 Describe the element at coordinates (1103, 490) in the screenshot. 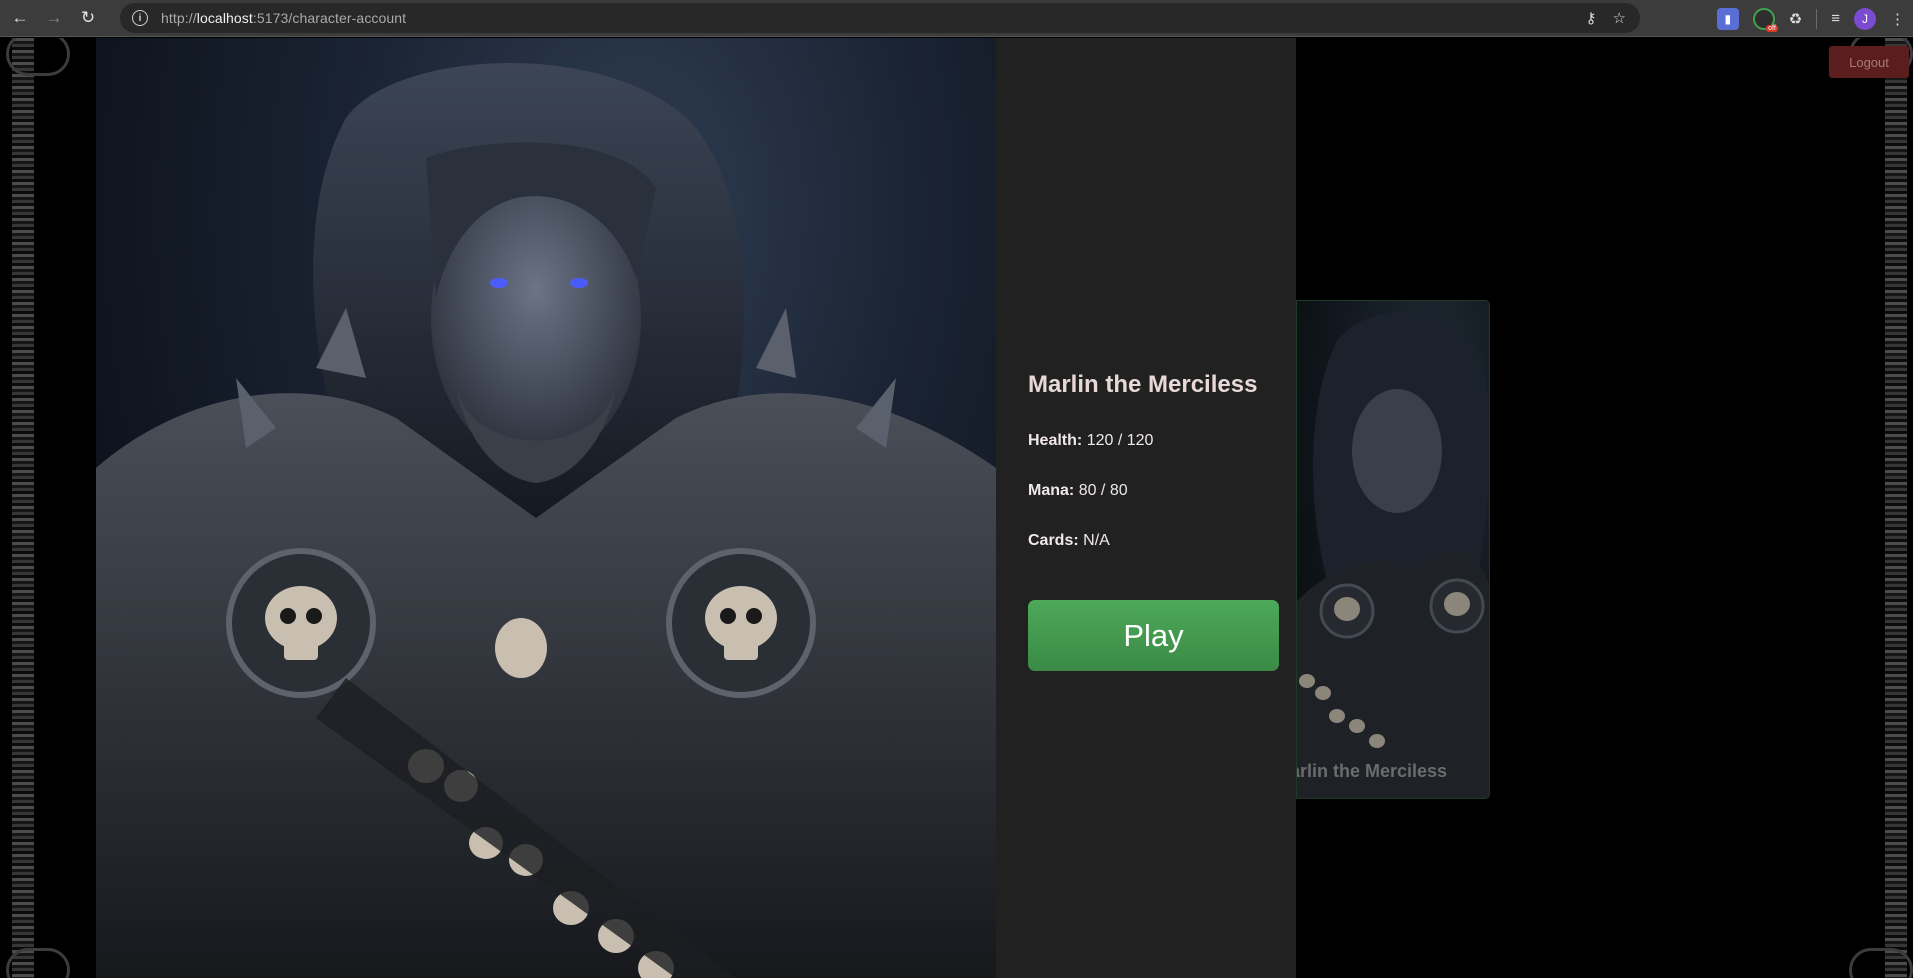

I see `mana-value: 80 / 80` at that location.